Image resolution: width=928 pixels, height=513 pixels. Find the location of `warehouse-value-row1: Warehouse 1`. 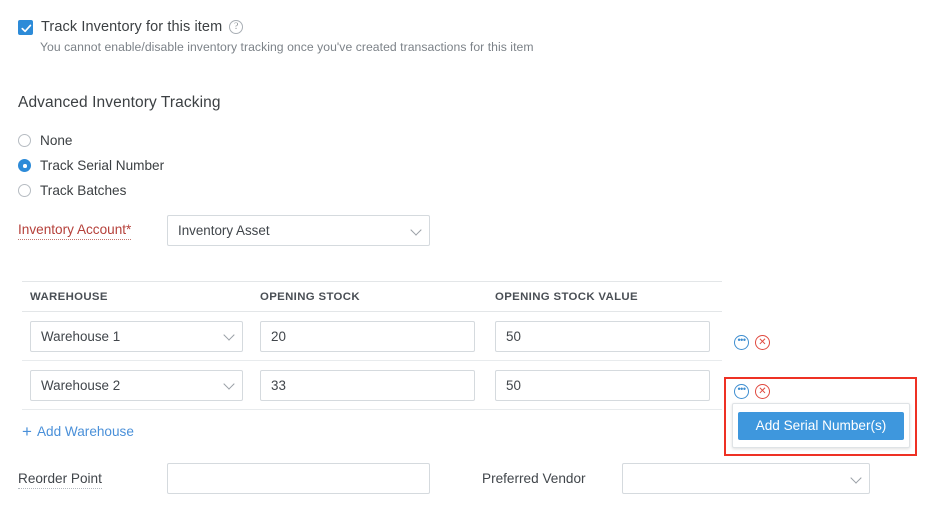

warehouse-value-row1: Warehouse 1 is located at coordinates (81, 336).